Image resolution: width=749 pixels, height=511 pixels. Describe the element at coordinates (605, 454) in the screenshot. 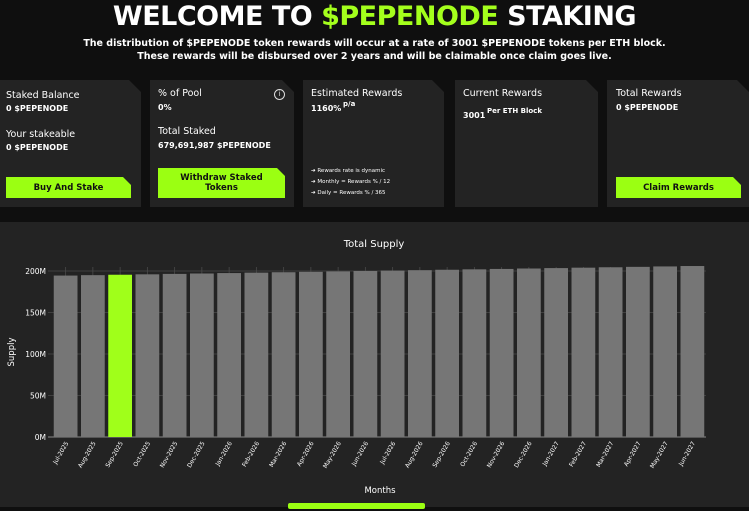

I see `x-tick-label: Mar-2027` at that location.